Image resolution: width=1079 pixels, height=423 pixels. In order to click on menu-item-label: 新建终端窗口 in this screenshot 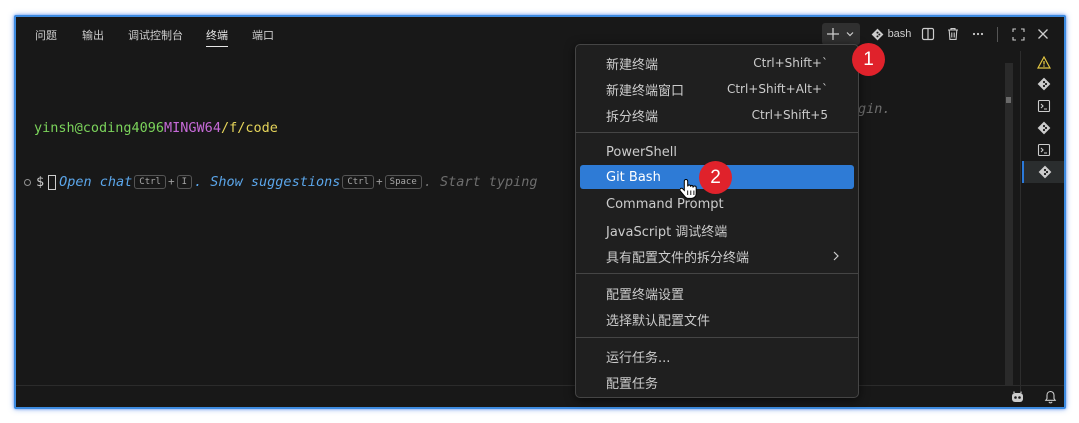, I will do `click(645, 91)`.